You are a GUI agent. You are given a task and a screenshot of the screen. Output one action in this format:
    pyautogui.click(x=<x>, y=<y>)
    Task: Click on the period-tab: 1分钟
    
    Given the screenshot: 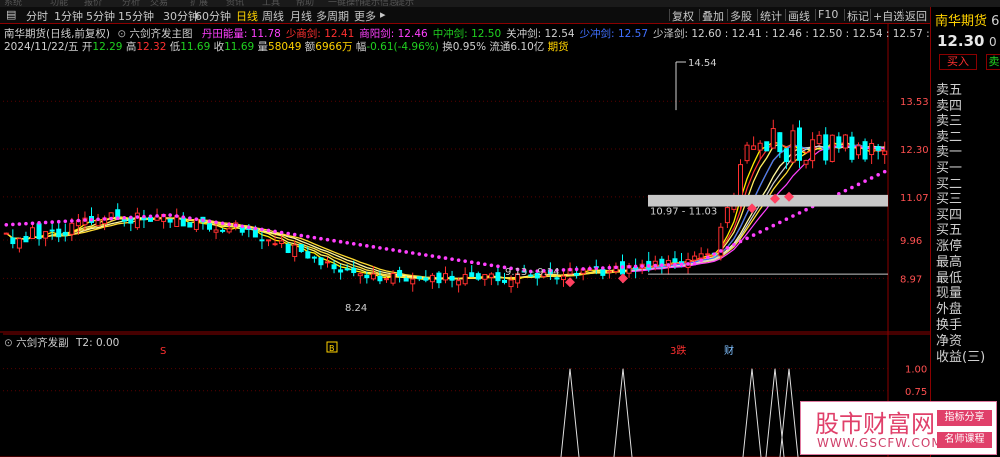 What is the action you would take?
    pyautogui.click(x=68, y=16)
    